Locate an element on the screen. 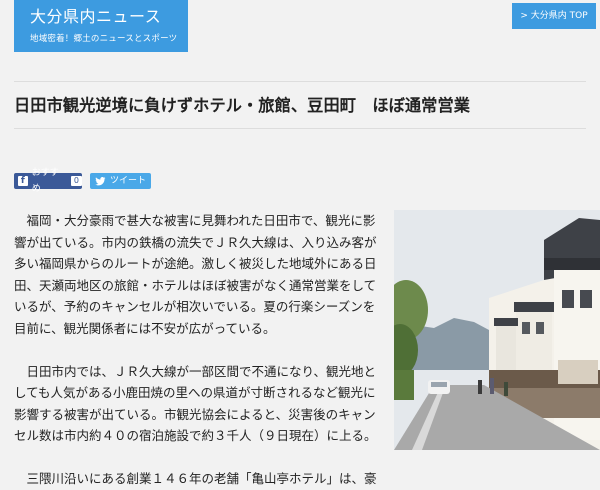 This screenshot has height=490, width=600. tweet-button: ツイート is located at coordinates (120, 181).